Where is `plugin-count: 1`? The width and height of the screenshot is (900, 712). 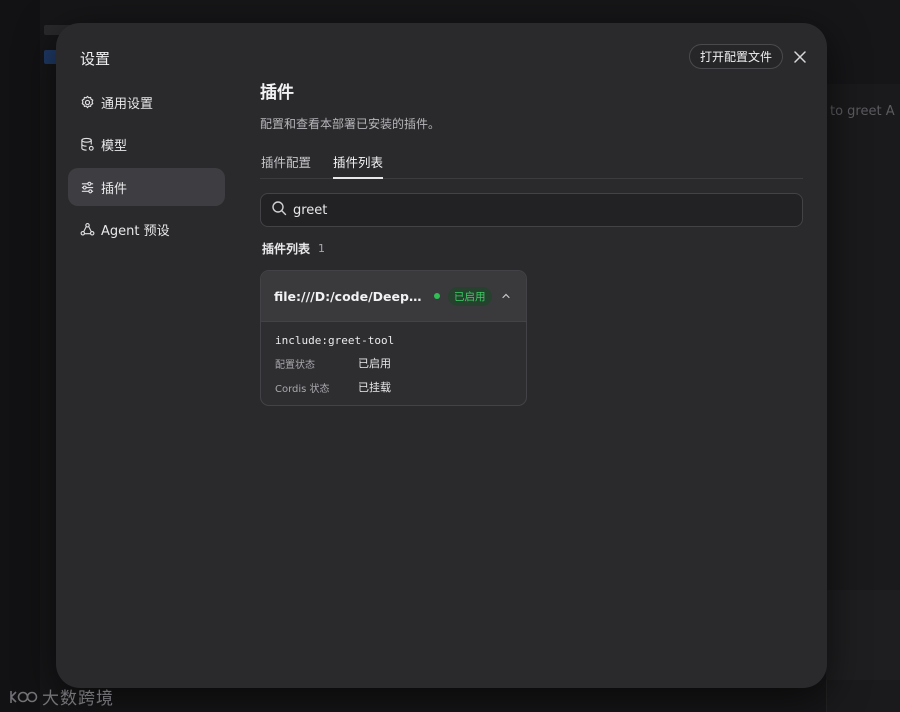 plugin-count: 1 is located at coordinates (322, 248).